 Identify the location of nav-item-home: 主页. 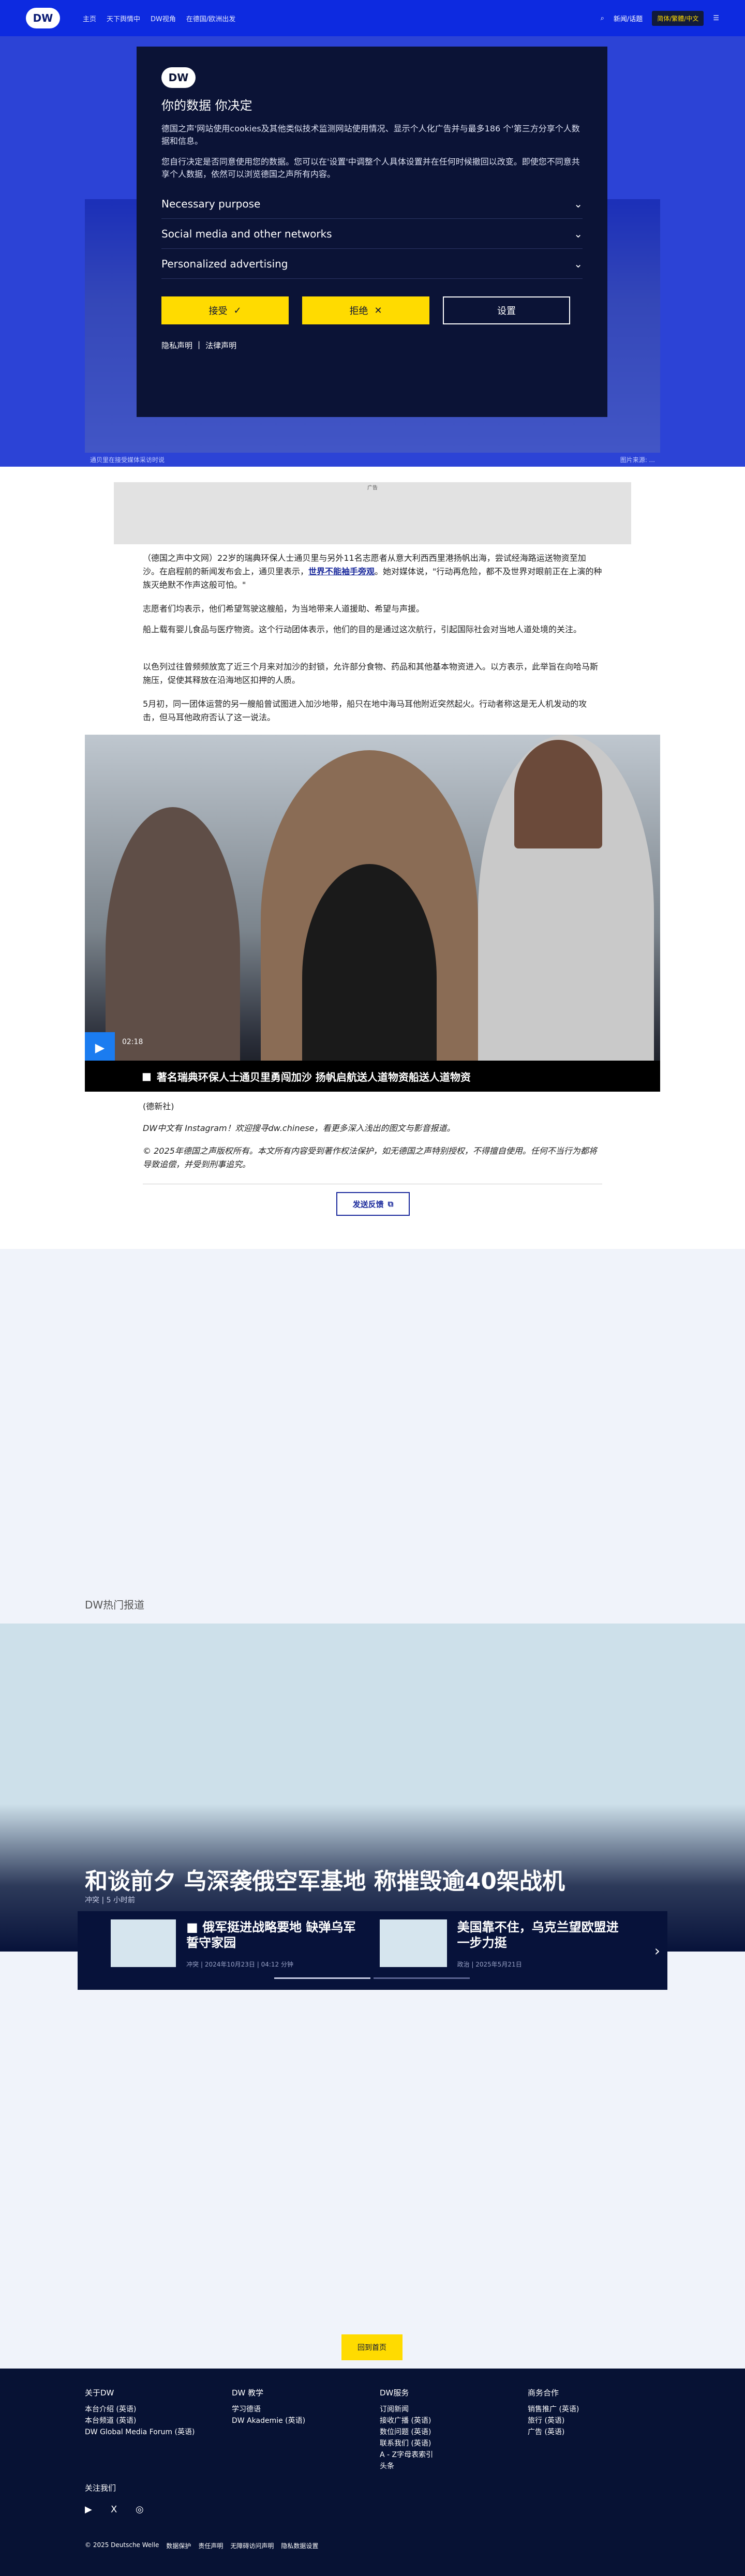
(90, 18).